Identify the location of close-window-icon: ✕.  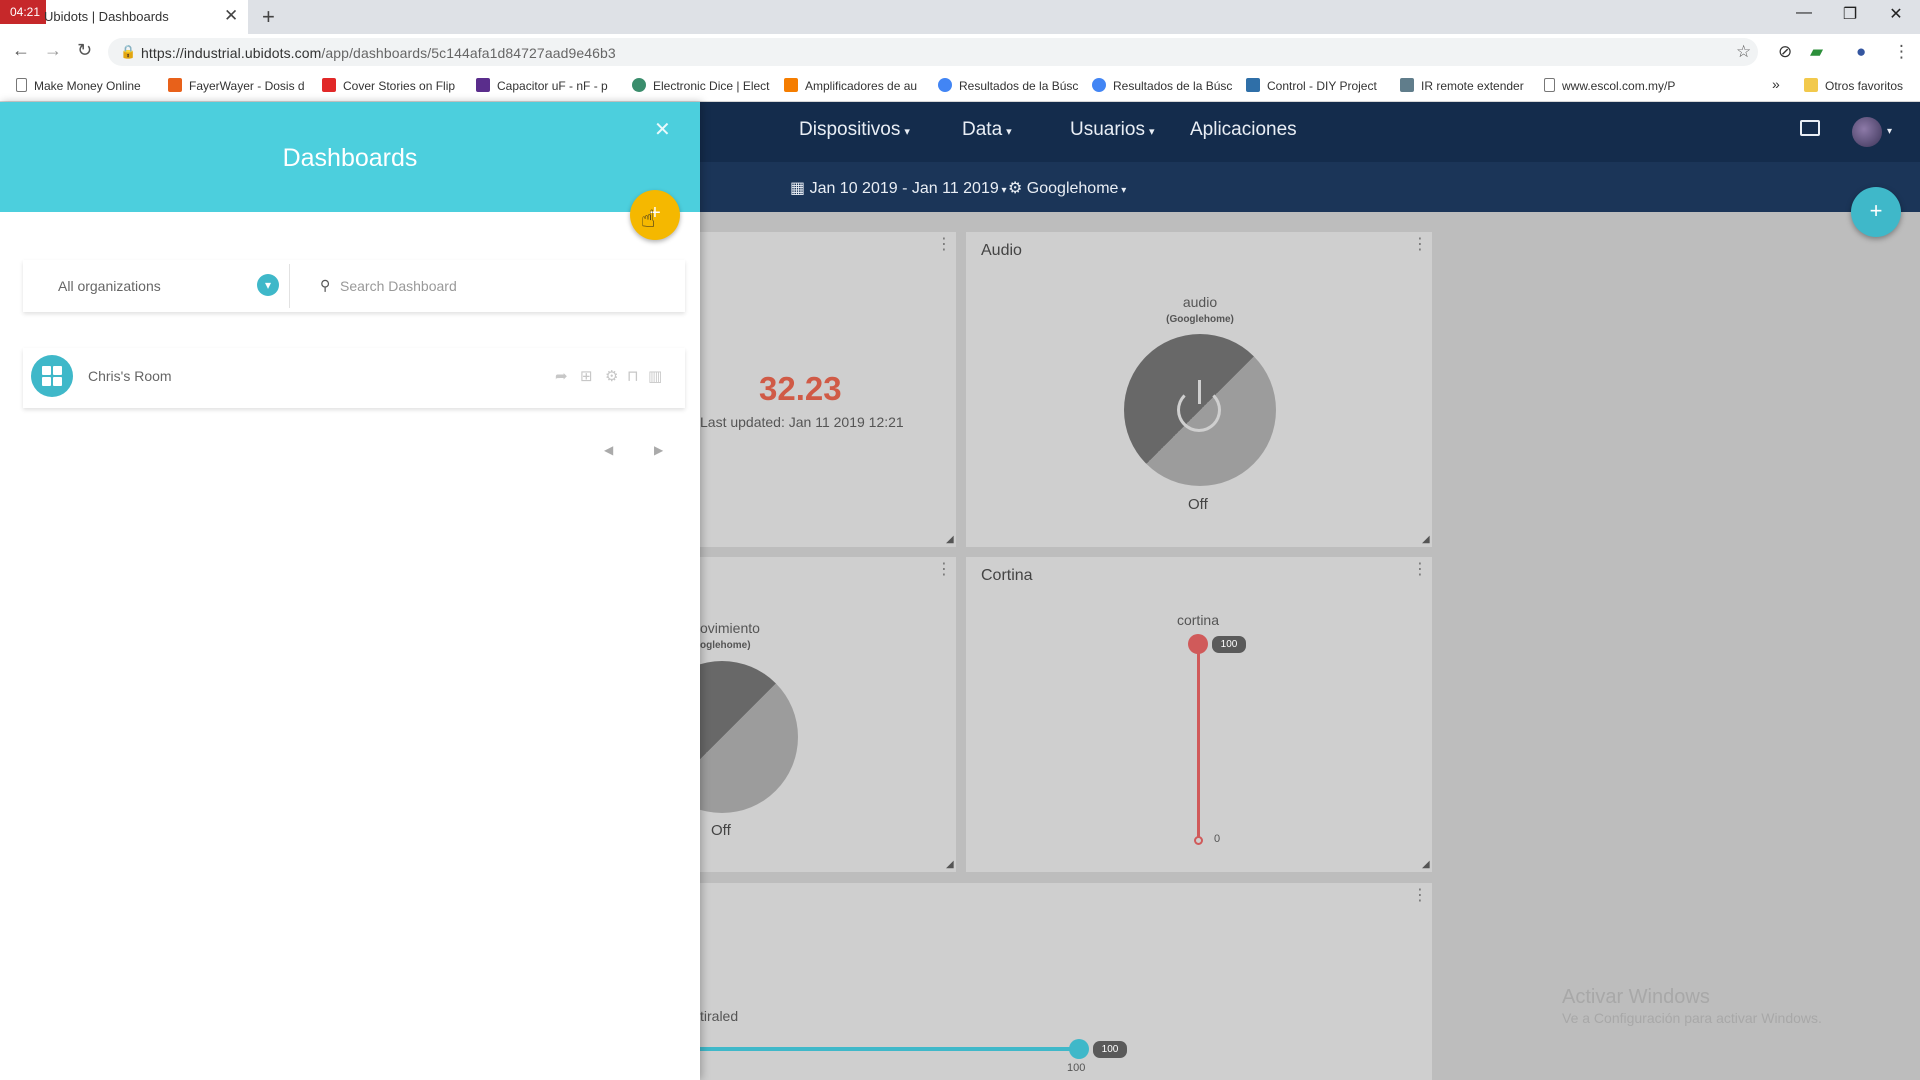
(1896, 14).